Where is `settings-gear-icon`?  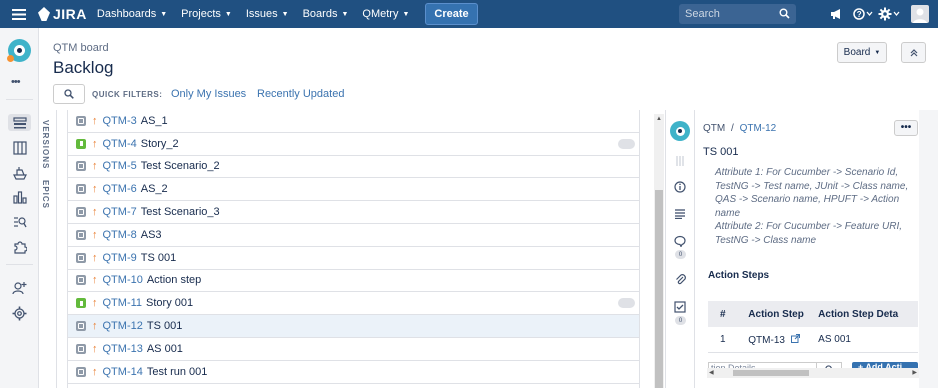
settings-gear-icon is located at coordinates (889, 14).